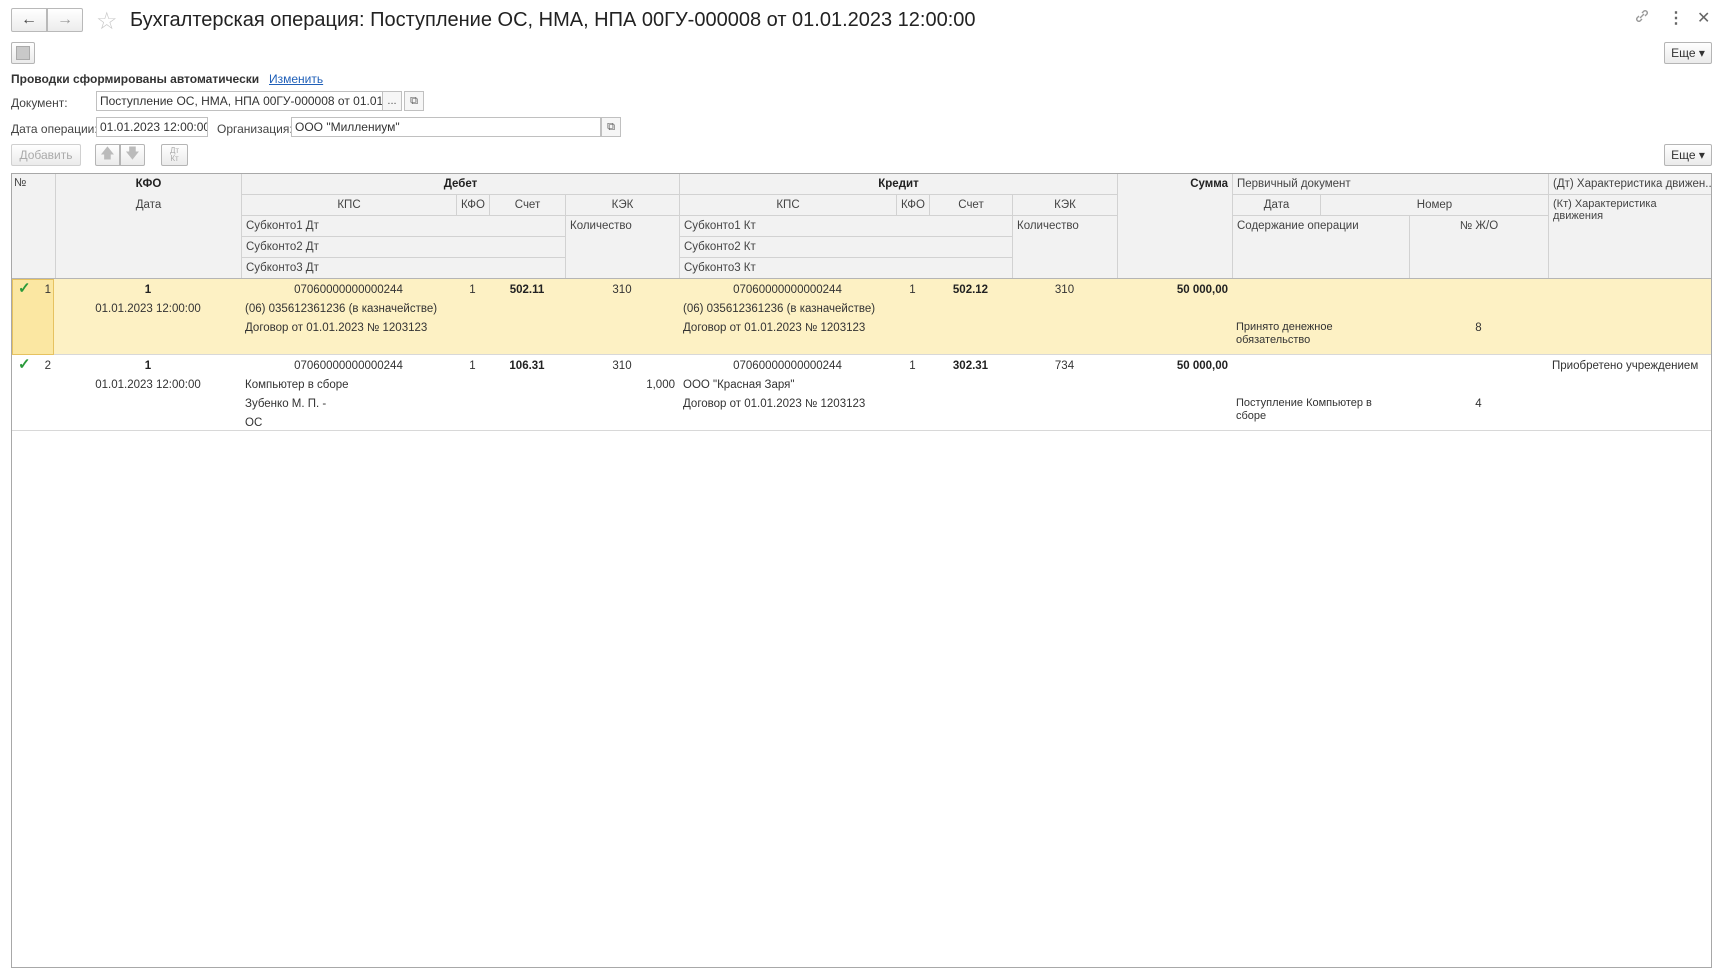  I want to click on row-content: Принято денежное обязательство, so click(1284, 333).